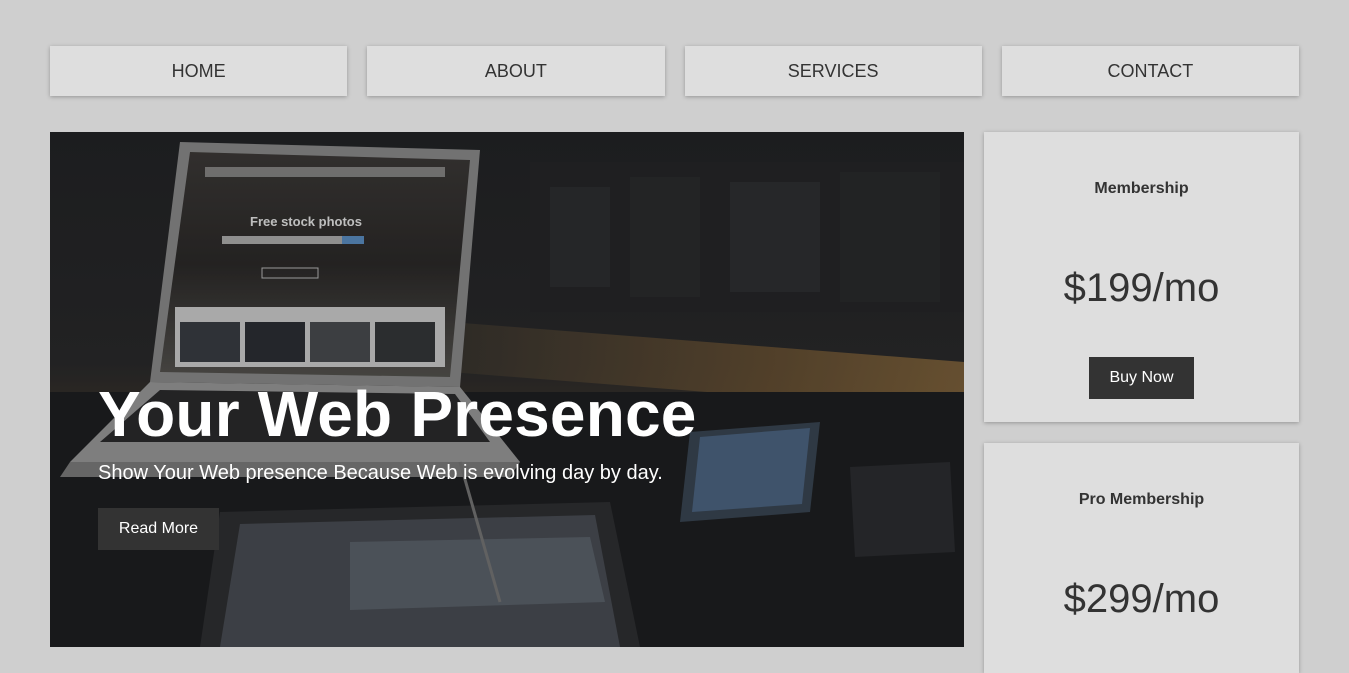 Image resolution: width=1349 pixels, height=673 pixels. I want to click on pricing-card-membership: Membership $199/mo Buy Now, so click(1141, 277).